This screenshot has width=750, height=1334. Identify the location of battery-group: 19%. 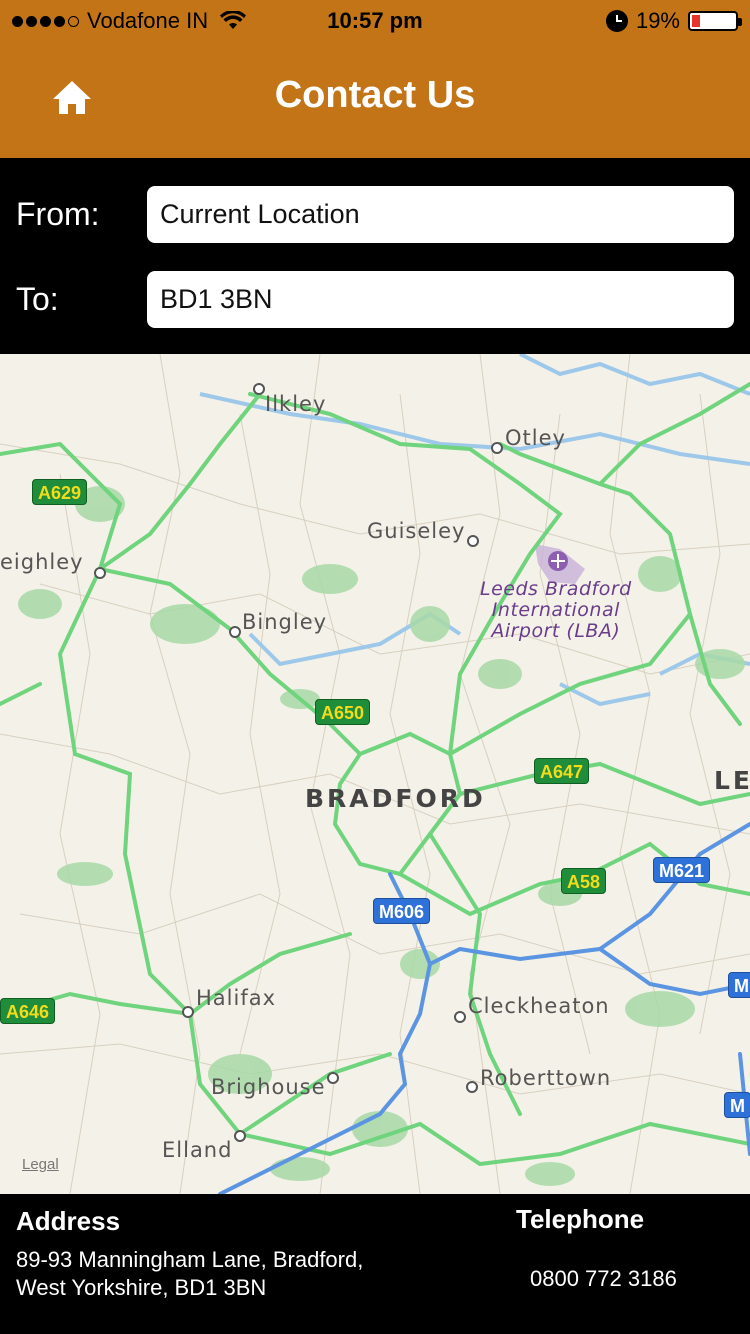
(673, 21).